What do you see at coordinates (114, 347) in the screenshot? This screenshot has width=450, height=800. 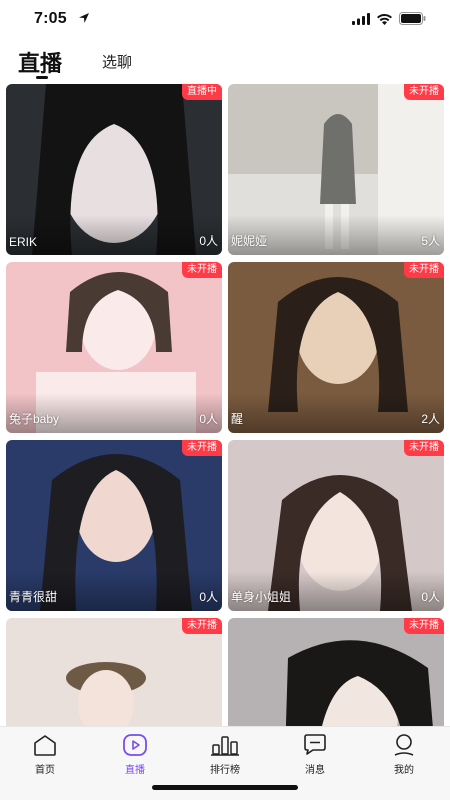 I see `streamer-card: 未开播 兔子baby 0人` at bounding box center [114, 347].